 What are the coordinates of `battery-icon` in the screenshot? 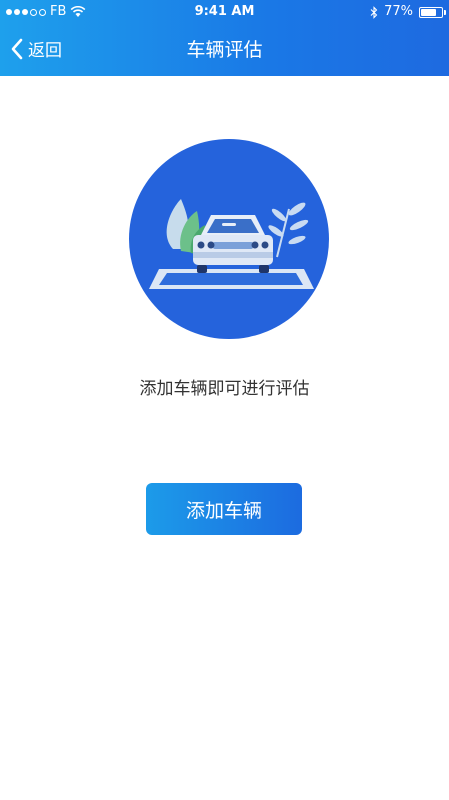 It's located at (432, 12).